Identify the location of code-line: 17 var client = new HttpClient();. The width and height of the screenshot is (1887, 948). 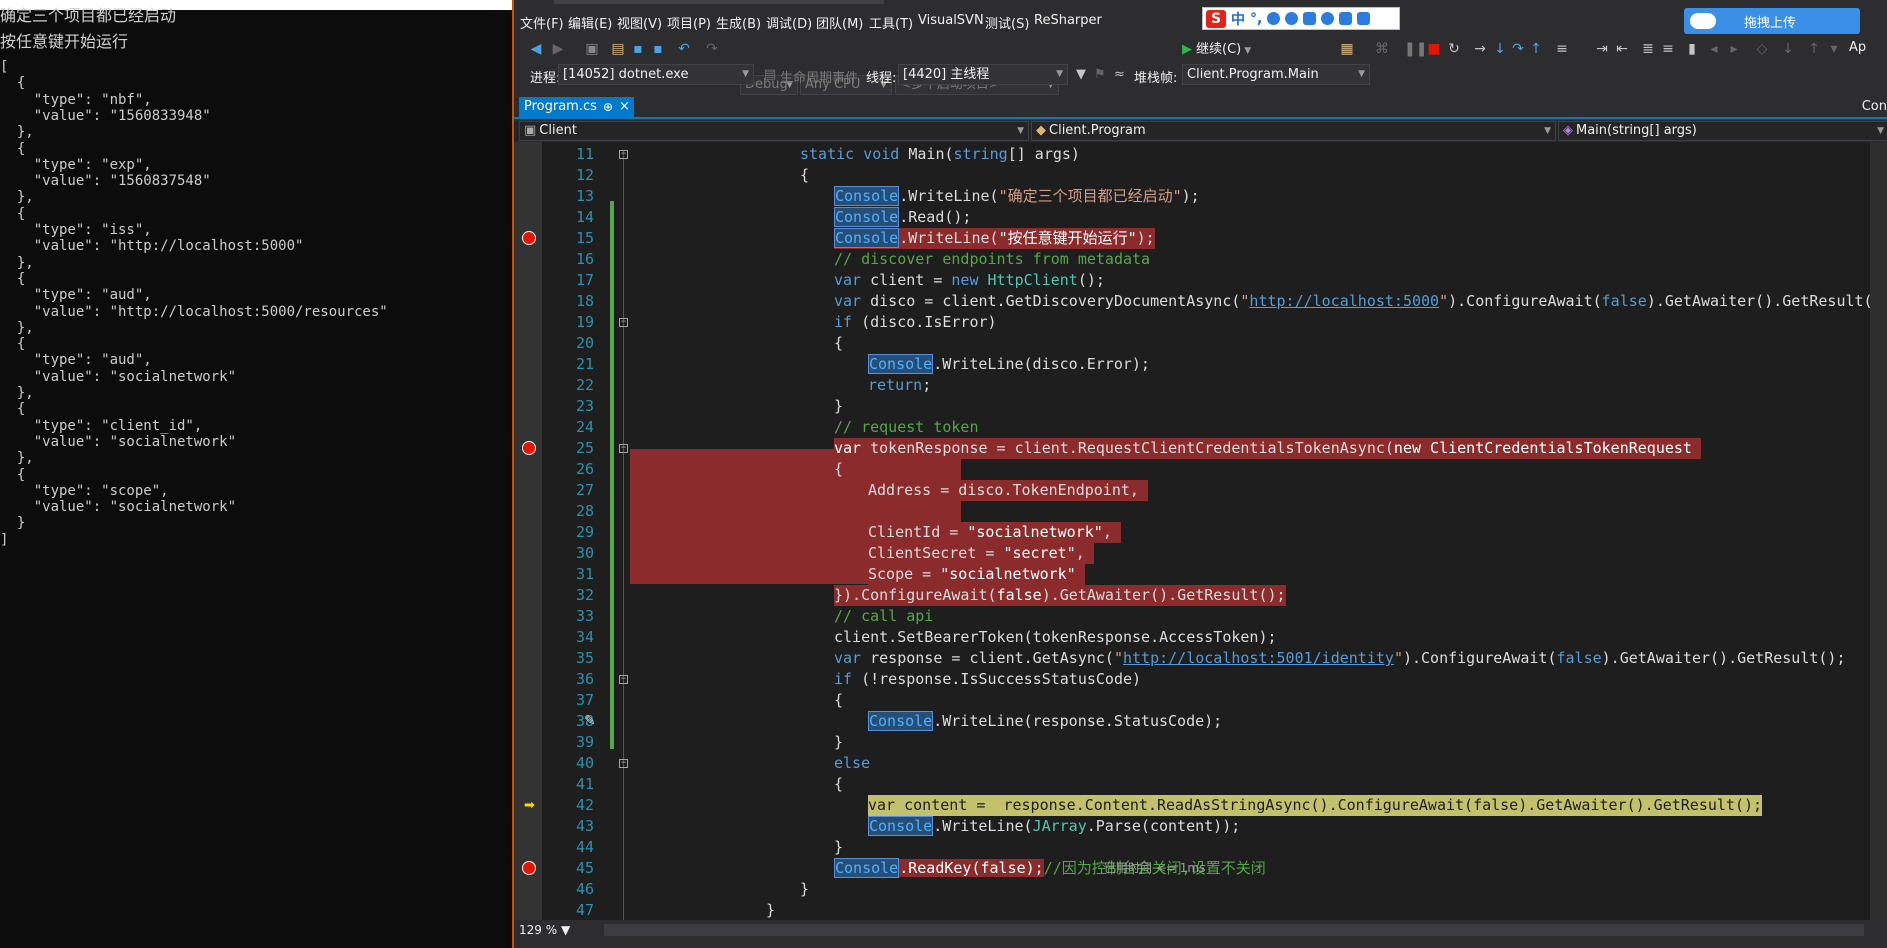
(1200, 280).